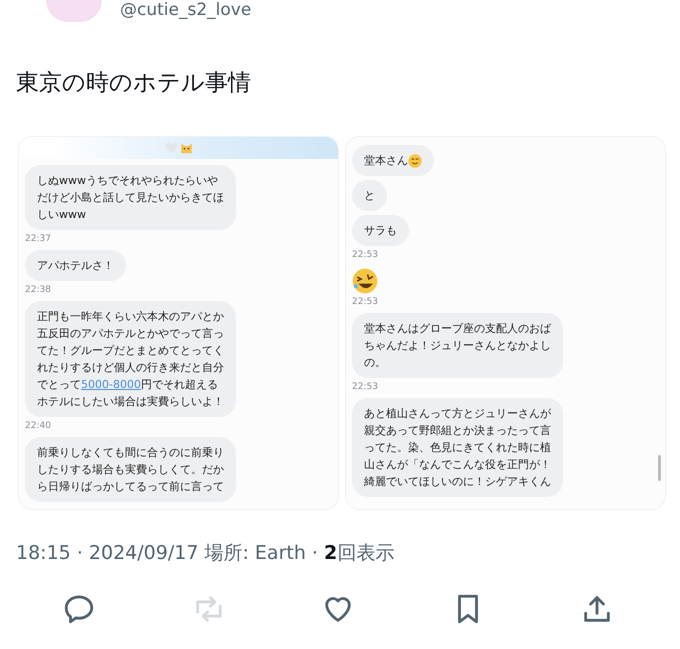 The width and height of the screenshot is (680, 649). I want to click on view-count: 2, so click(331, 553).